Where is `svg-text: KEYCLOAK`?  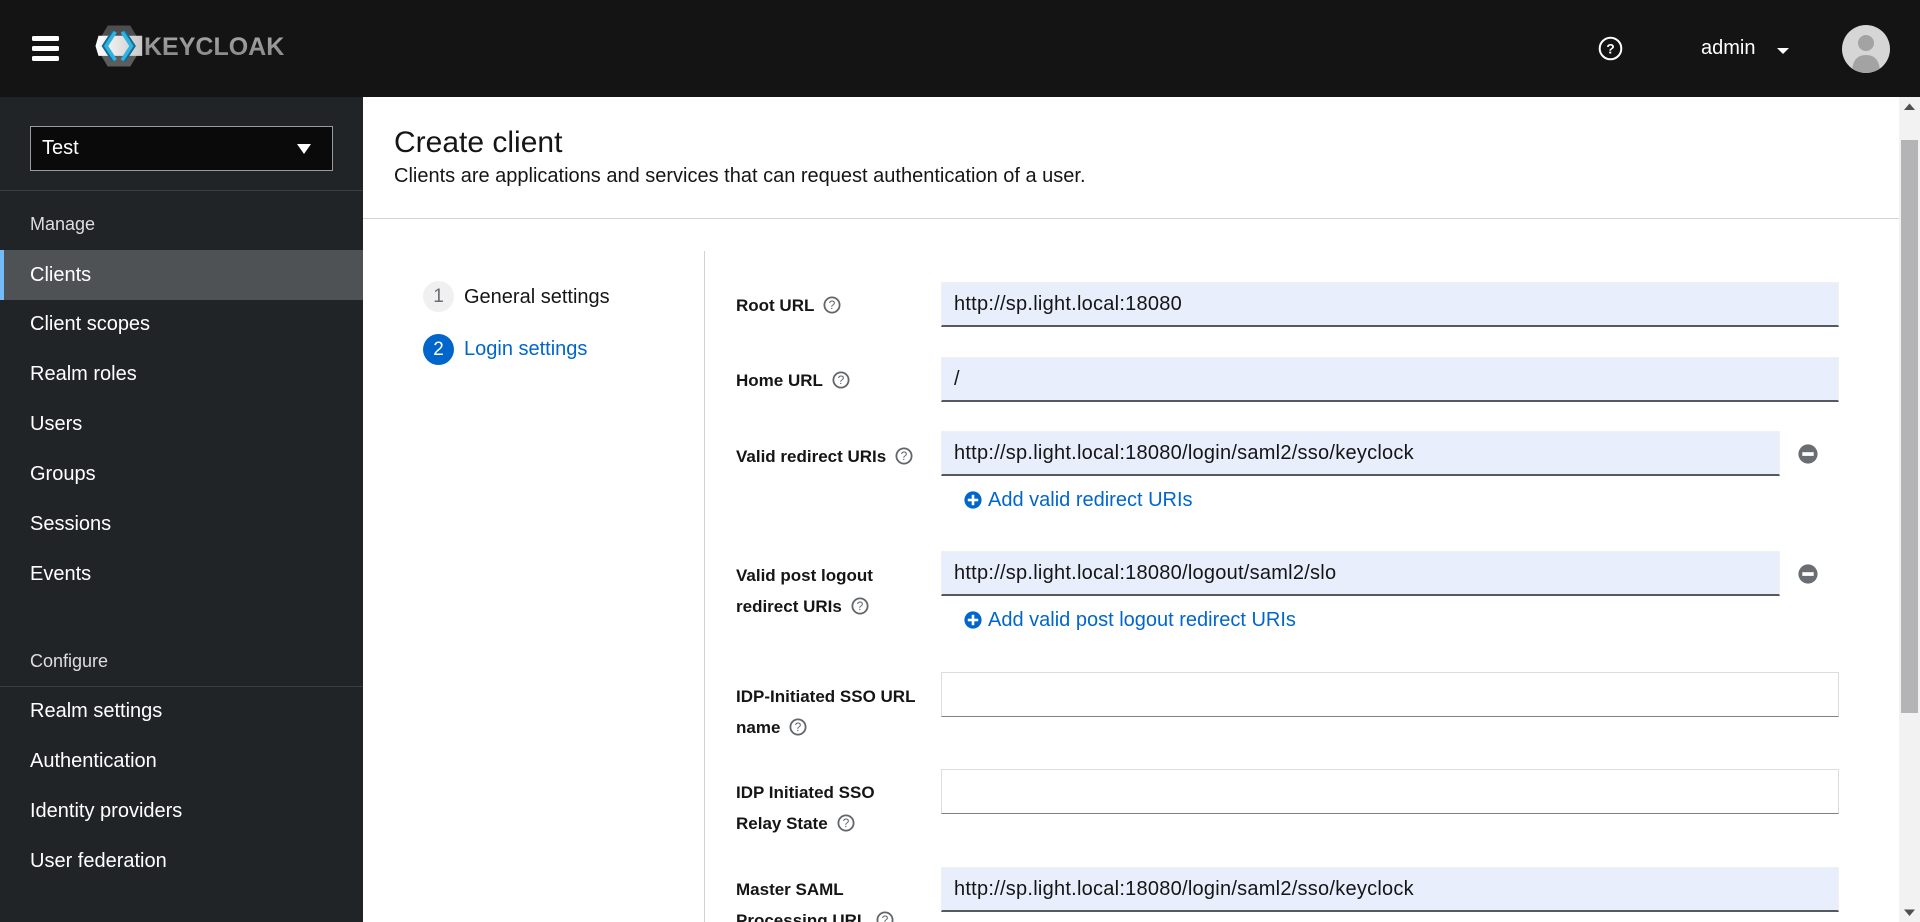 svg-text: KEYCLOAK is located at coordinates (214, 47).